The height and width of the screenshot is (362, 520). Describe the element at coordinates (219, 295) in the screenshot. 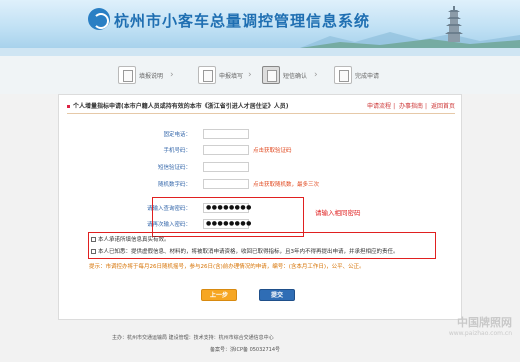

I see `prev-step-button: 上一步` at that location.